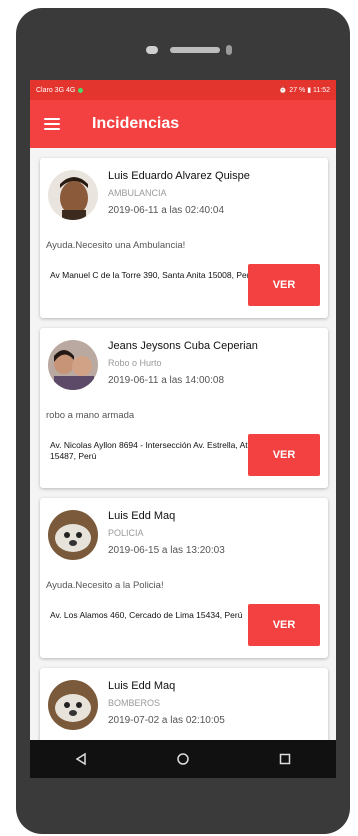 This screenshot has width=358, height=836. What do you see at coordinates (105, 585) in the screenshot?
I see `incident-message: Ayuda.Necesito a la Policia!` at bounding box center [105, 585].